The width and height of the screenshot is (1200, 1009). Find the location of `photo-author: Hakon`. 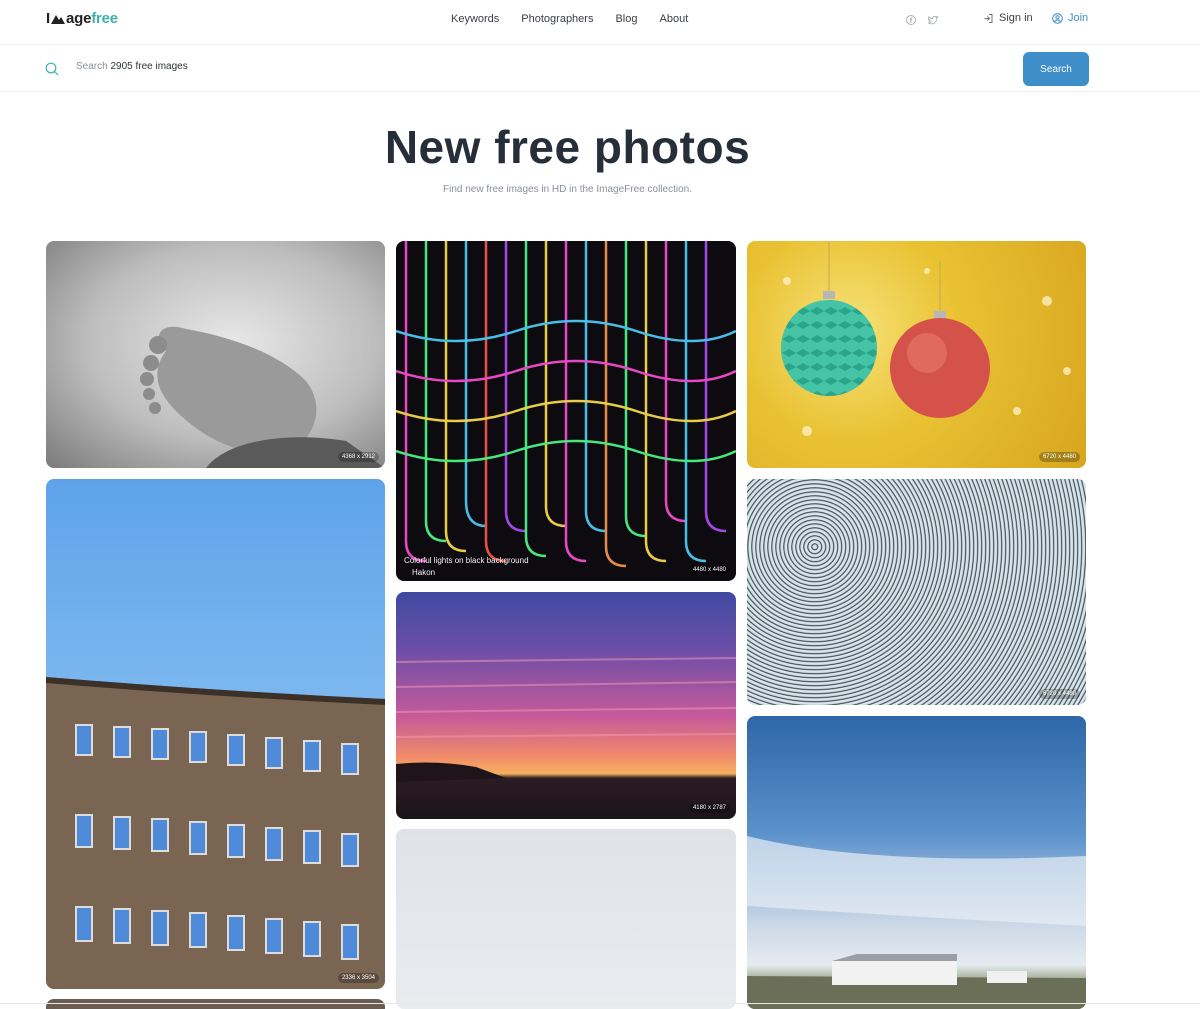

photo-author: Hakon is located at coordinates (423, 572).